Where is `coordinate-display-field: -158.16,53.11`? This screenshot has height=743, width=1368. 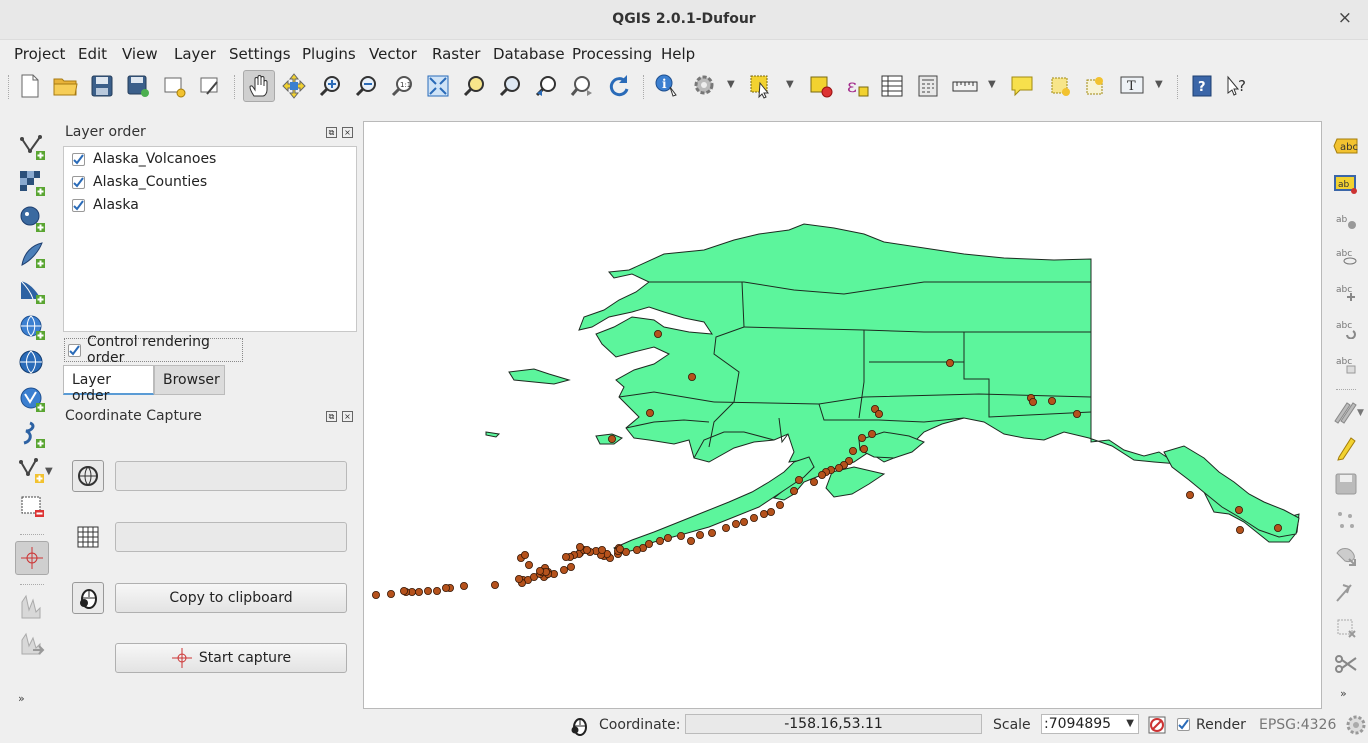
coordinate-display-field: -158.16,53.11 is located at coordinates (833, 724).